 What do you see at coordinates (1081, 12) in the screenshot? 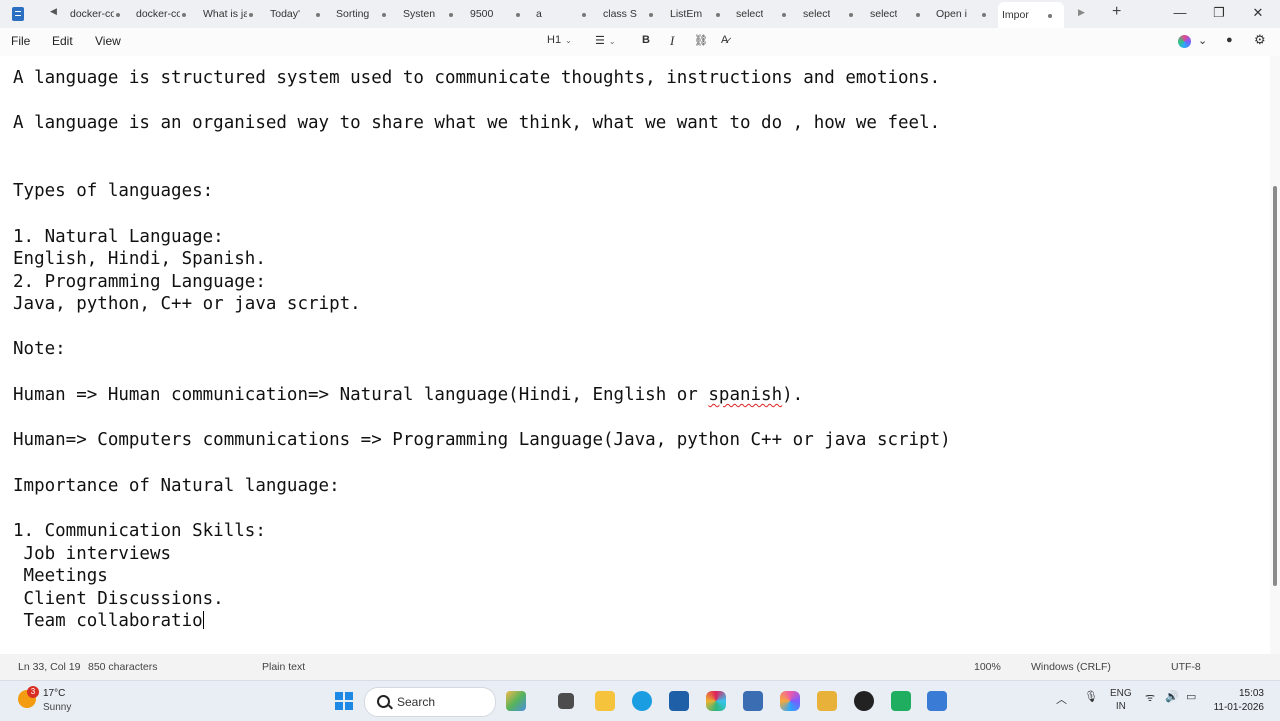
I see `scroll-tabs-right-icon: ▶` at bounding box center [1081, 12].